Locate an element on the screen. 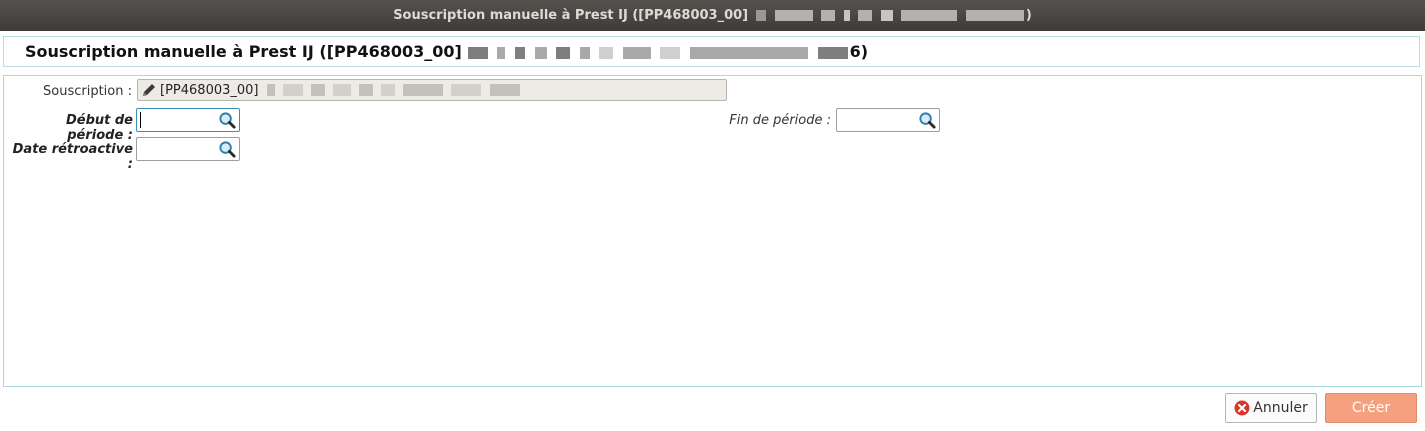 This screenshot has height=431, width=1425. fin-periode-input is located at coordinates (888, 120).